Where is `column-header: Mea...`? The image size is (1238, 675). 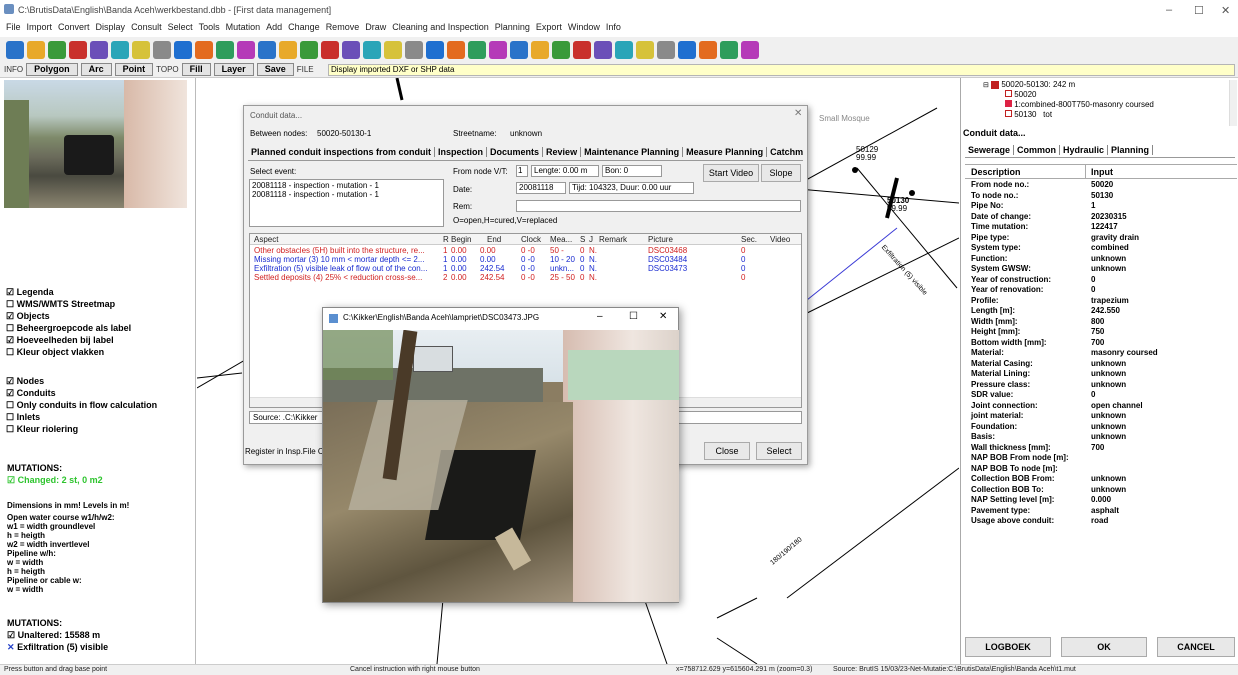 column-header: Mea... is located at coordinates (561, 239).